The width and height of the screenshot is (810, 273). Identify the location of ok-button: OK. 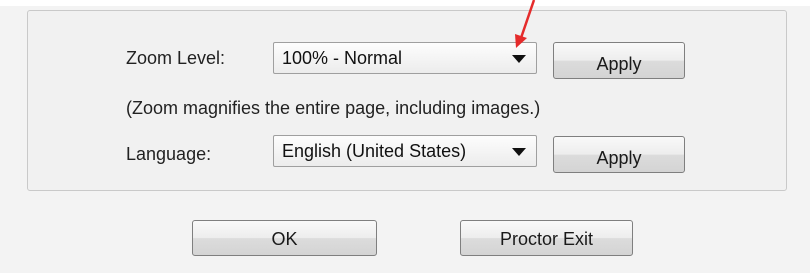
(284, 238).